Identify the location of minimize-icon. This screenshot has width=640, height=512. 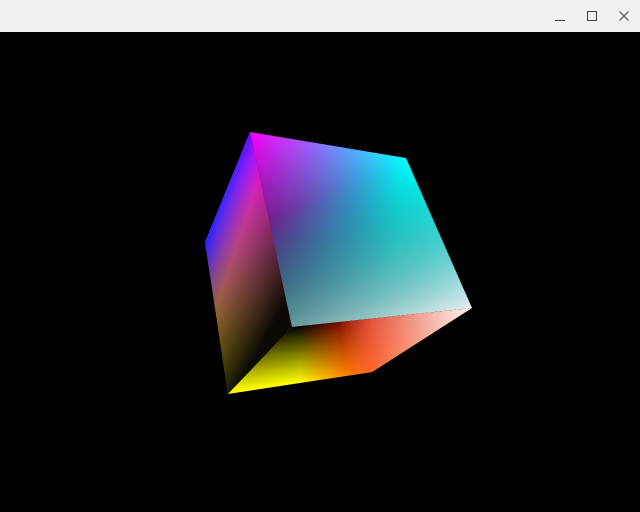
(560, 20).